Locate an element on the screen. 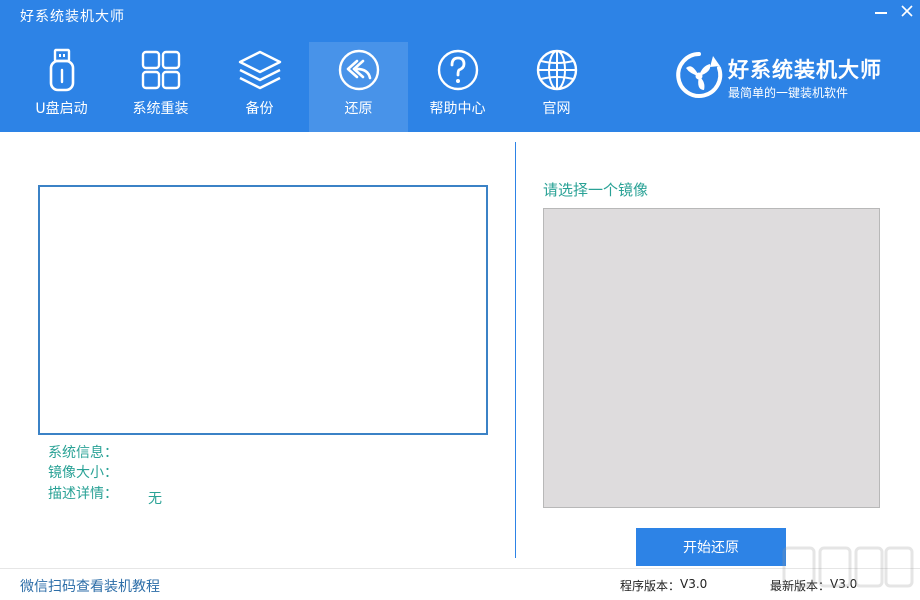 The height and width of the screenshot is (600, 920). start-restore-button: 开始还原 is located at coordinates (711, 547).